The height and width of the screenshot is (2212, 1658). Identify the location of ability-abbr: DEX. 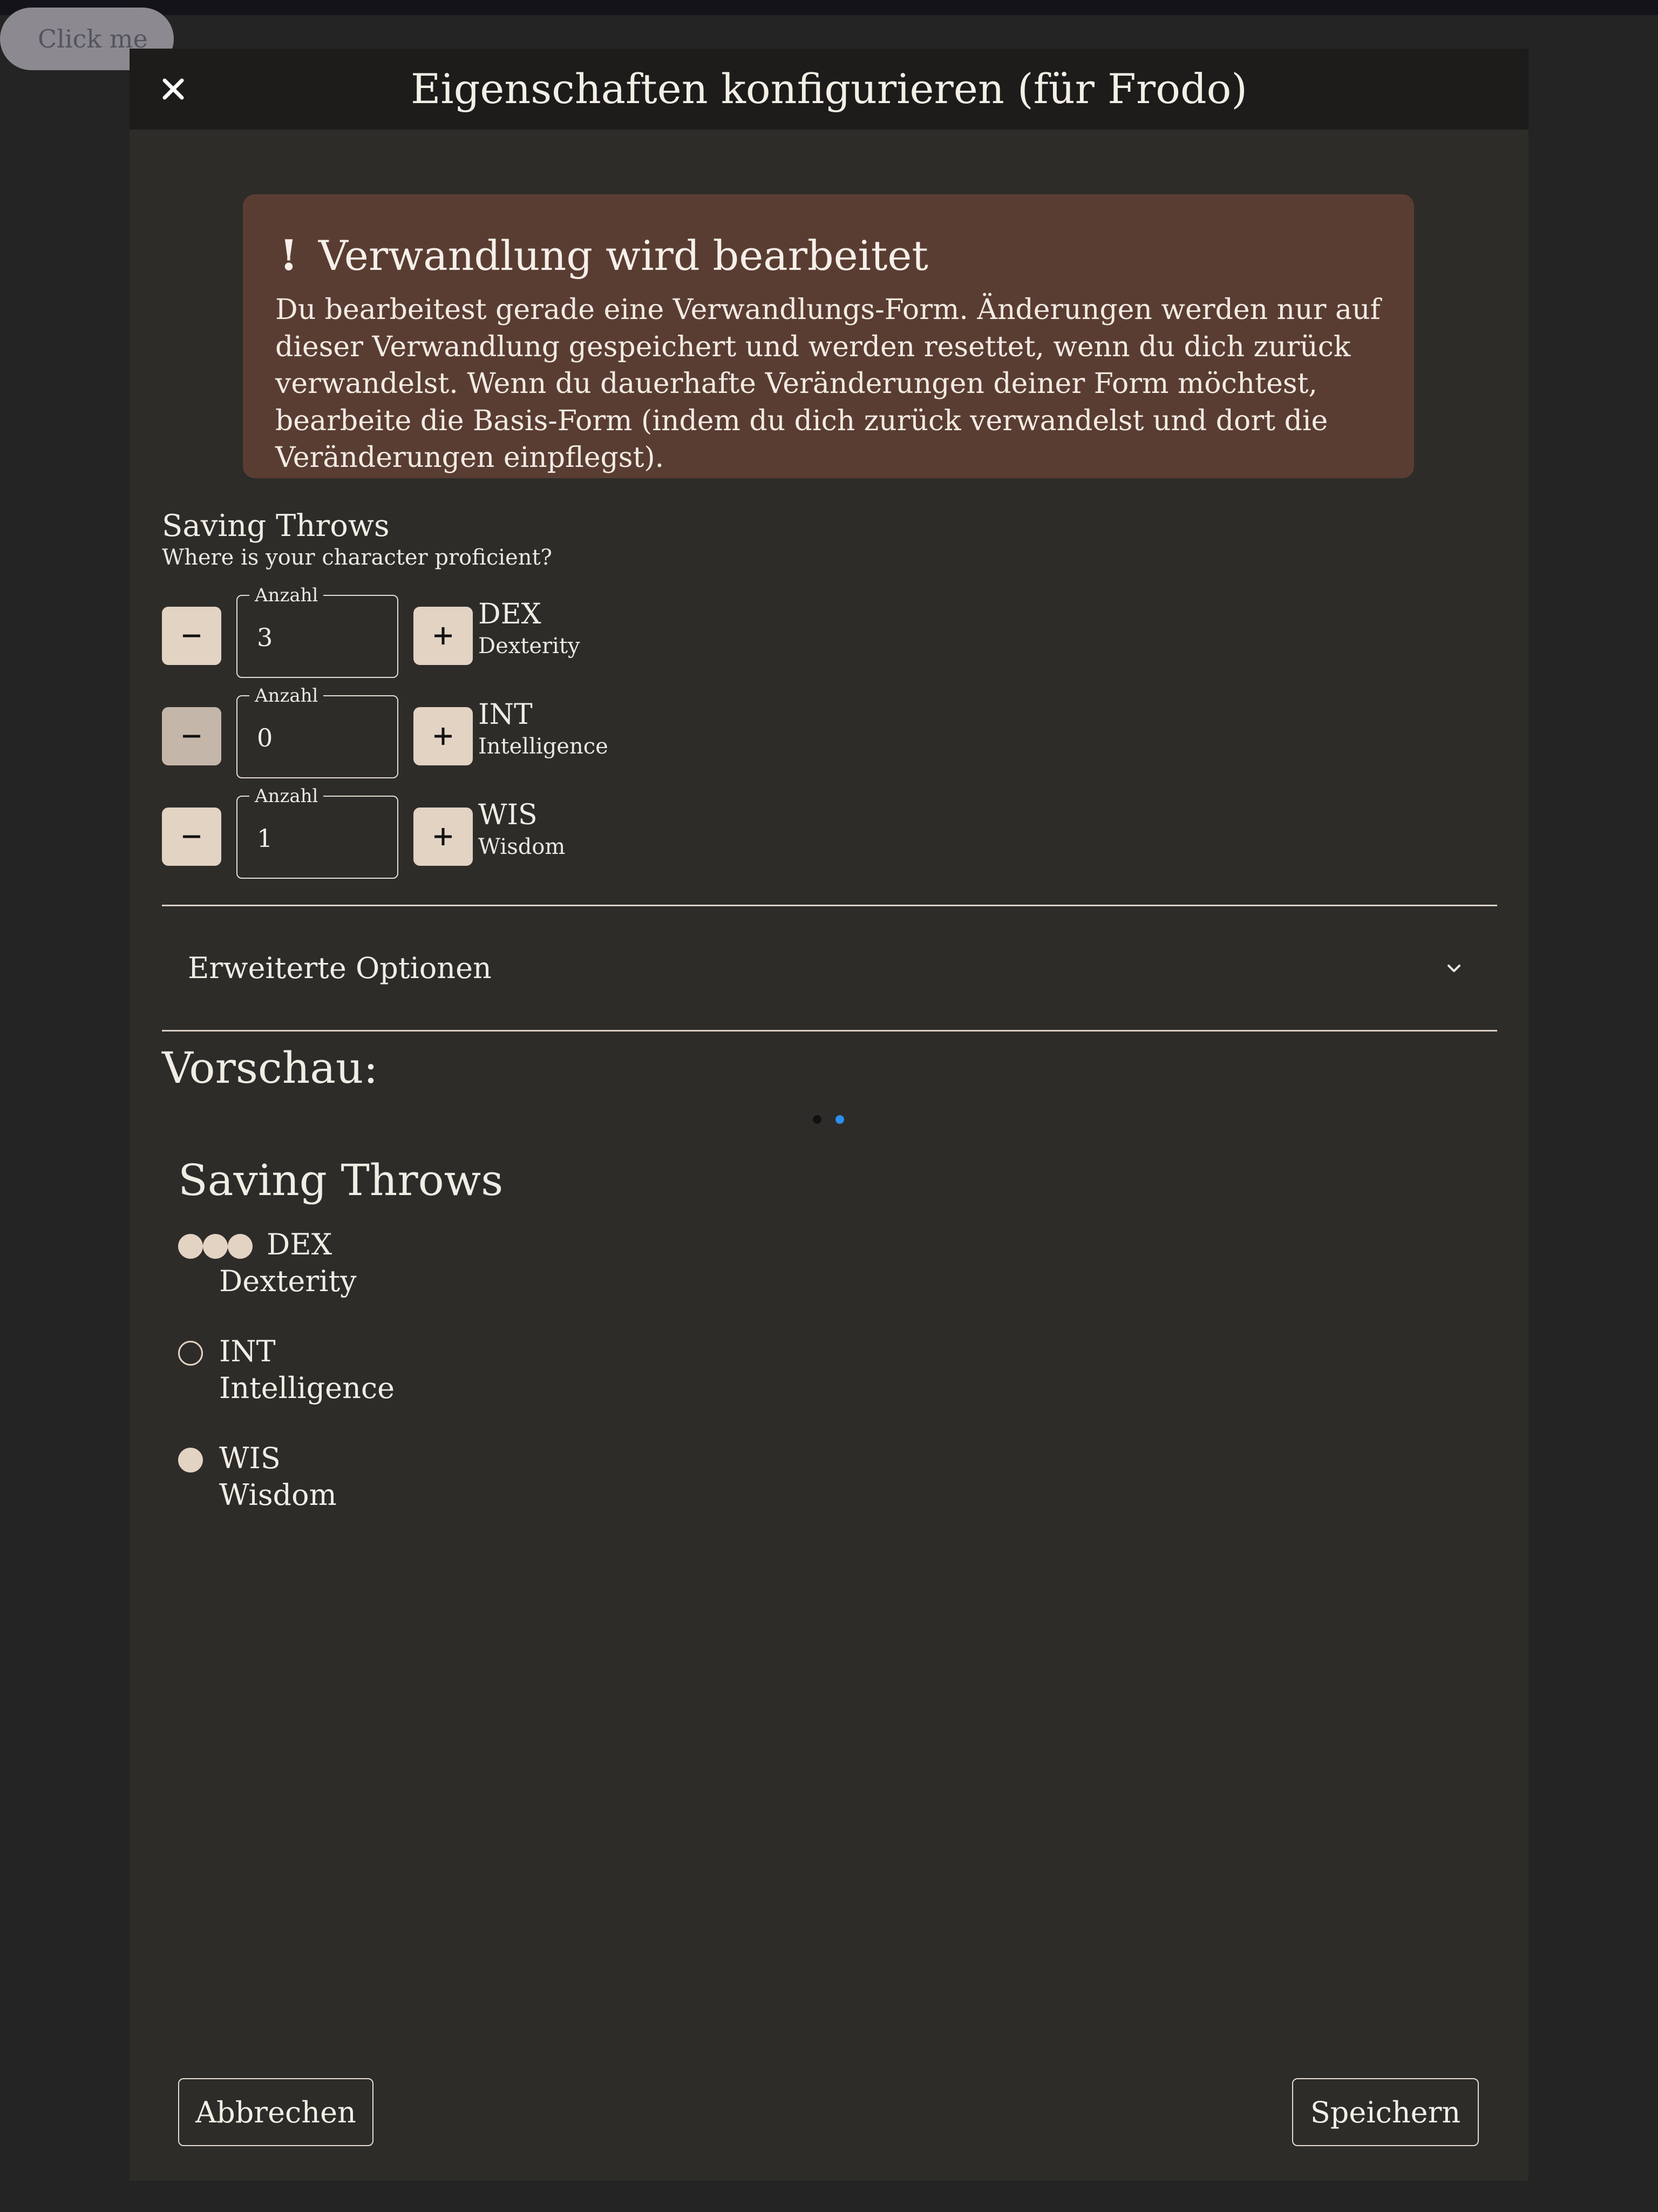
(509, 614).